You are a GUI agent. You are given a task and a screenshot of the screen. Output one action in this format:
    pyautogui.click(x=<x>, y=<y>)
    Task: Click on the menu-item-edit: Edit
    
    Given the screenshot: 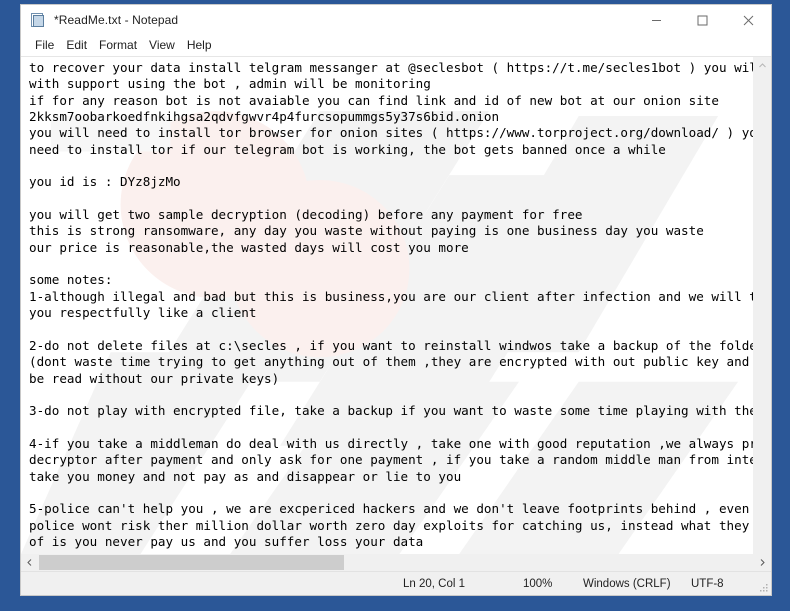 What is the action you would take?
    pyautogui.click(x=76, y=45)
    